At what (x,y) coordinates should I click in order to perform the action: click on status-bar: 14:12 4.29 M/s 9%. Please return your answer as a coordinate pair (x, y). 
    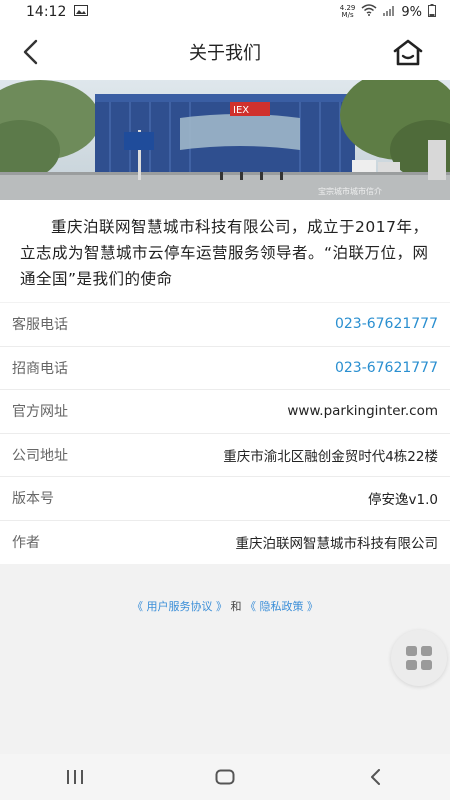
    Looking at the image, I should click on (225, 12).